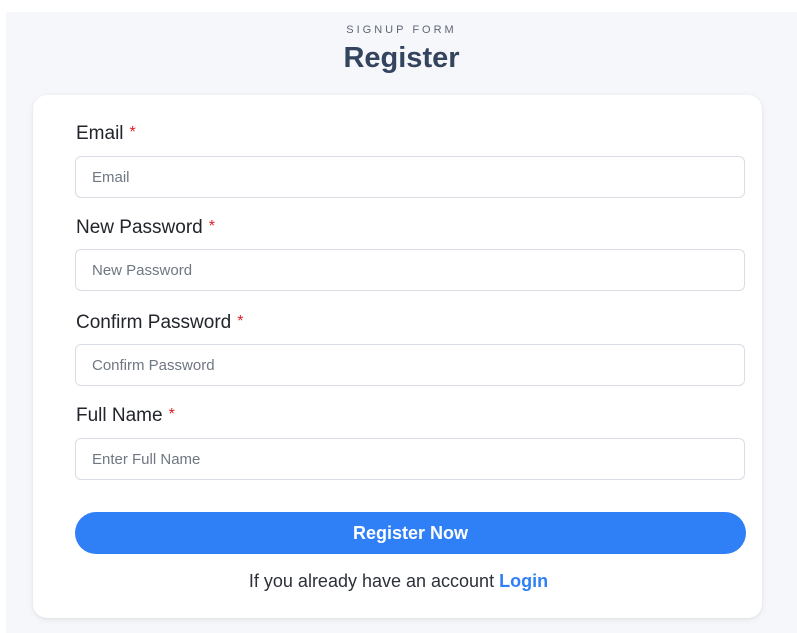  Describe the element at coordinates (401, 30) in the screenshot. I see `form-subtitle: SIGNUP FORM` at that location.